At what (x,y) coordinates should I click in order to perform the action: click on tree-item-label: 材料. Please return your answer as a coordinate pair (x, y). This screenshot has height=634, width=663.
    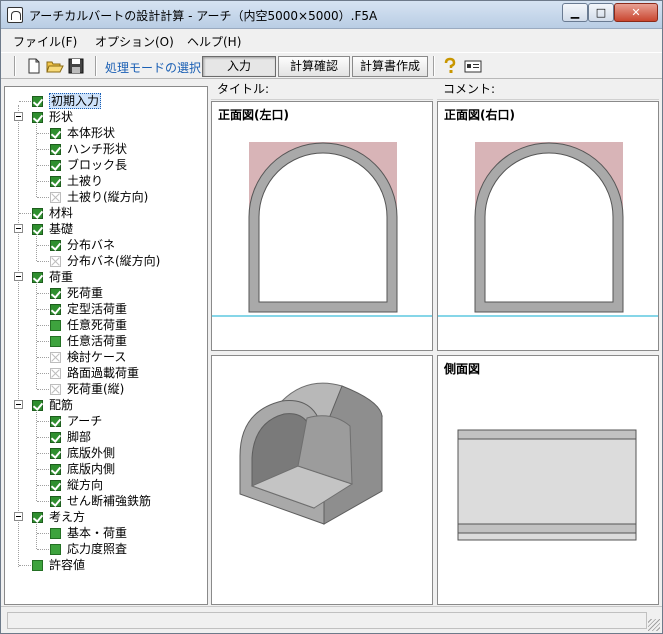
    Looking at the image, I should click on (61, 213).